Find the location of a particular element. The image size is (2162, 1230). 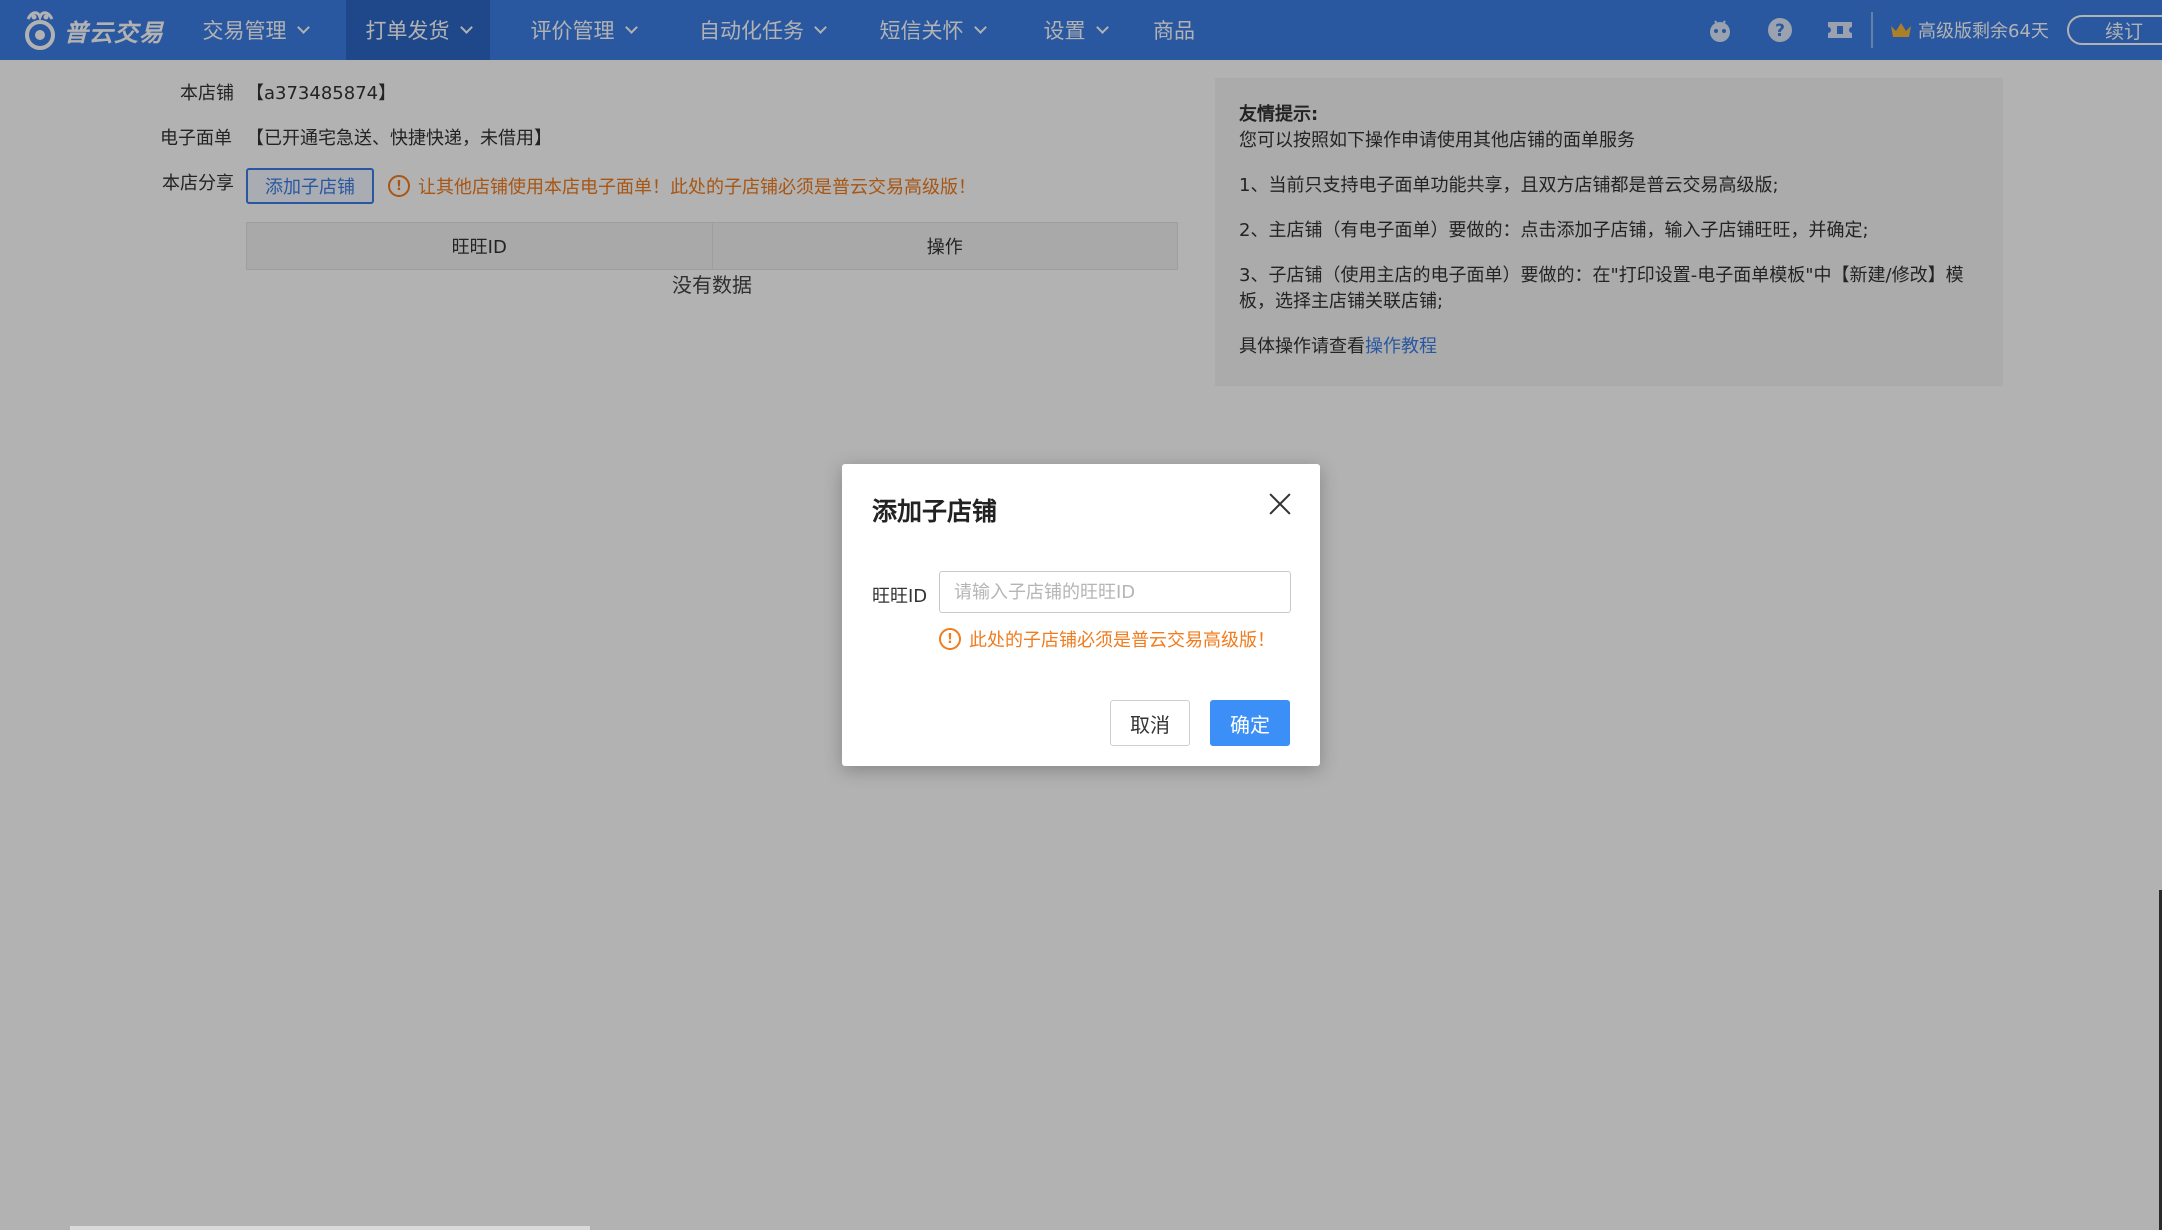

close-icon is located at coordinates (1280, 504).